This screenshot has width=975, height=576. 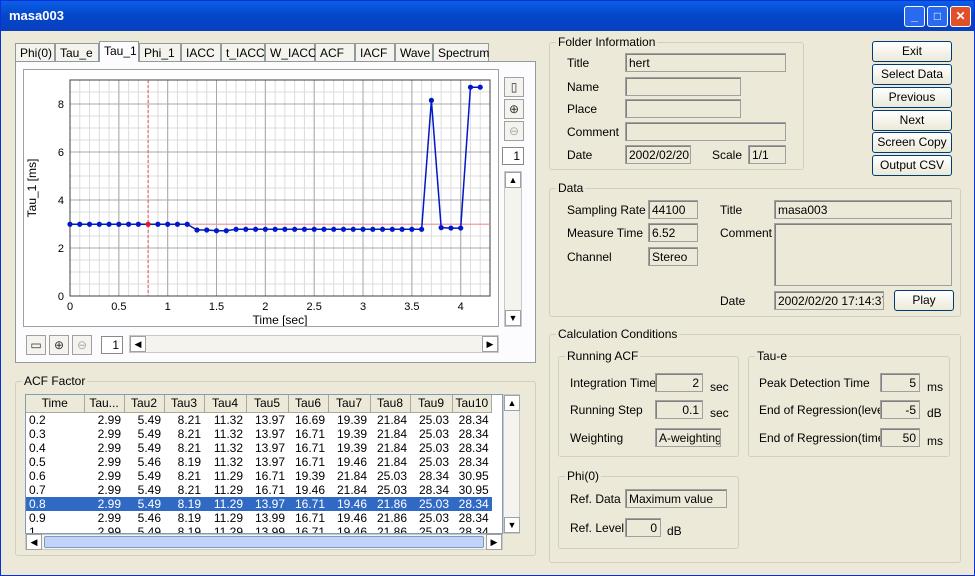 I want to click on running-step-field: 0.1, so click(x=679, y=409).